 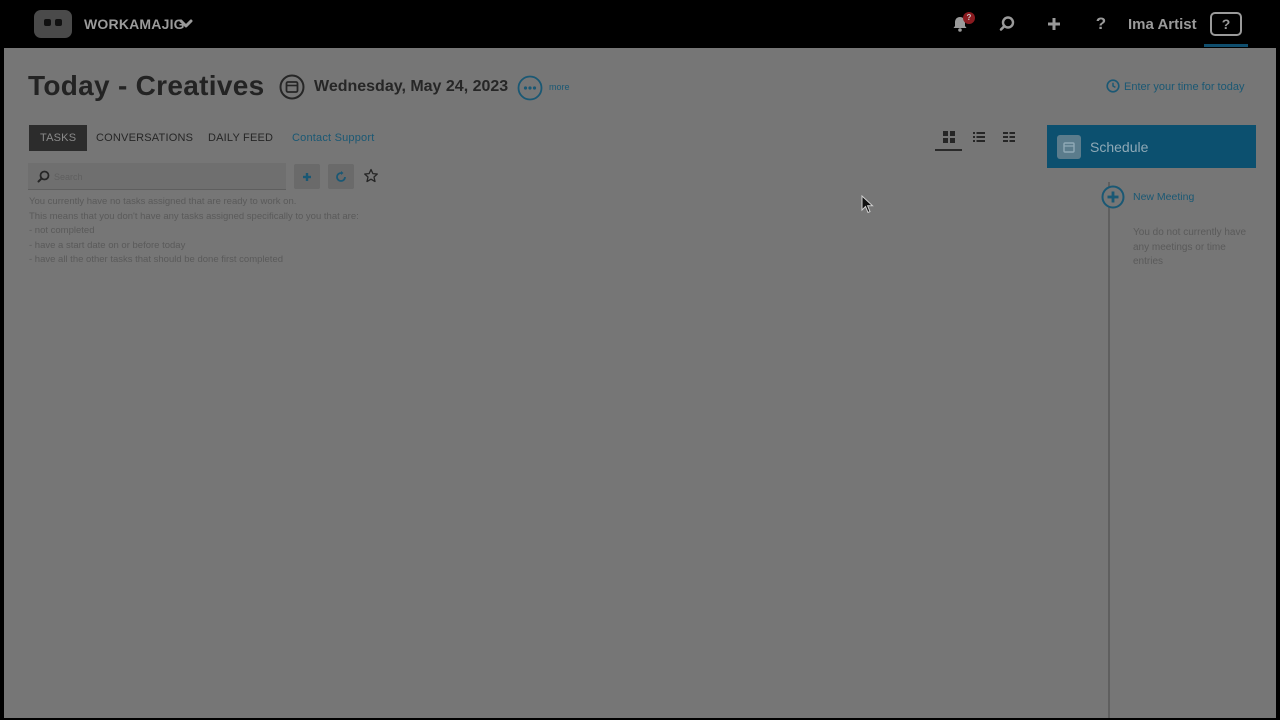 What do you see at coordinates (58, 138) in the screenshot?
I see `tab-tasks: TASKS` at bounding box center [58, 138].